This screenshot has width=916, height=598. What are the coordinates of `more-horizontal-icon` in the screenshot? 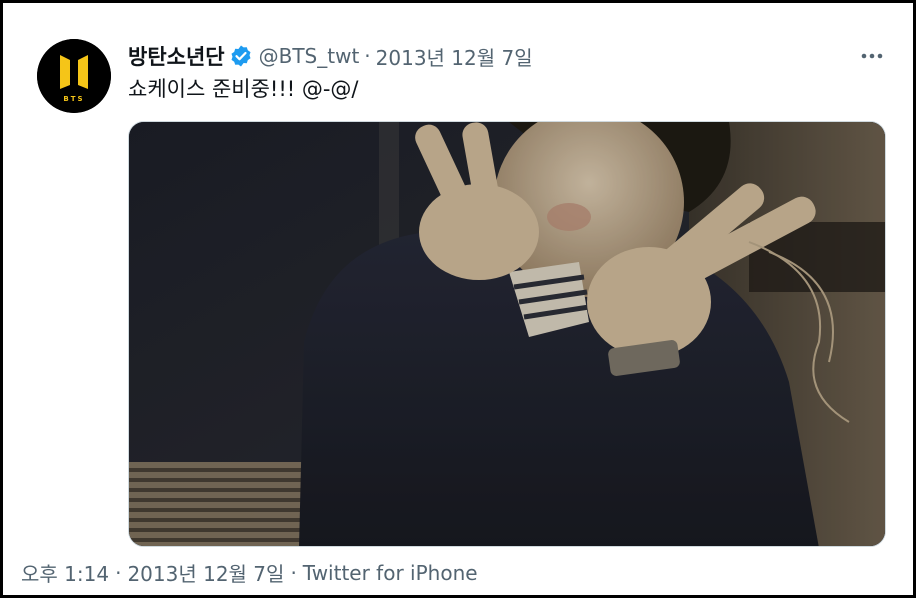 It's located at (872, 56).